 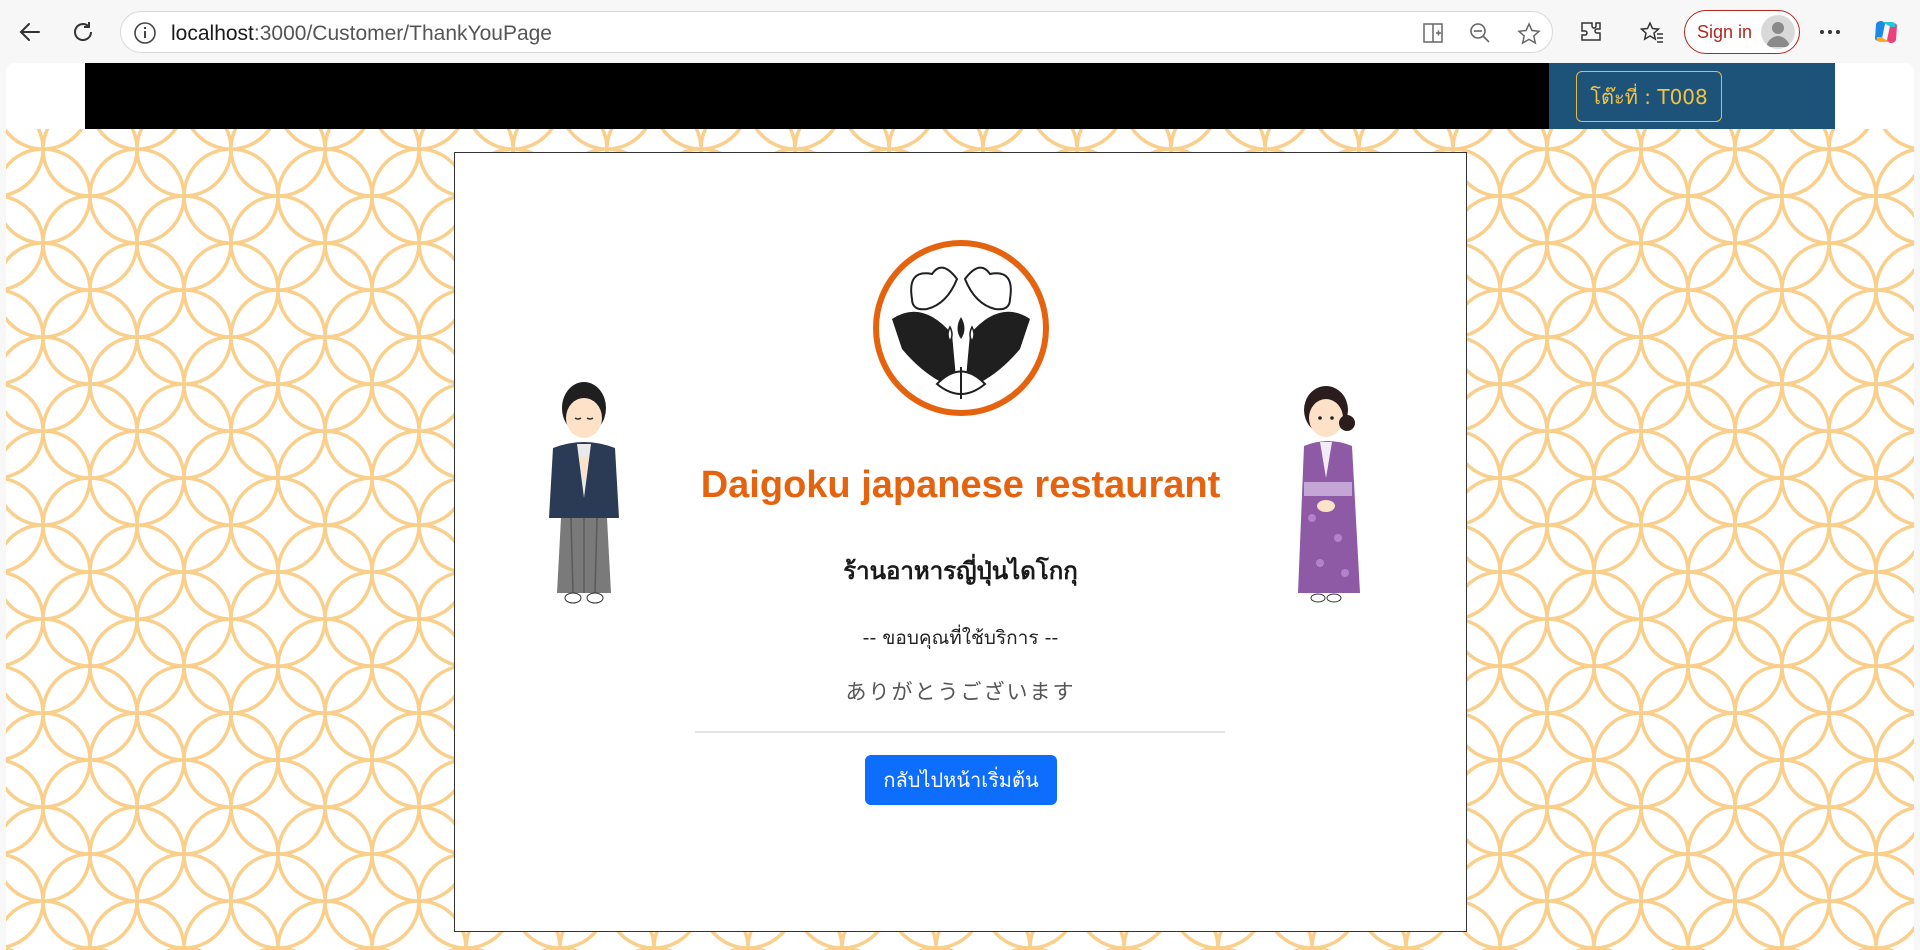 What do you see at coordinates (1886, 32) in the screenshot?
I see `copilot-icon` at bounding box center [1886, 32].